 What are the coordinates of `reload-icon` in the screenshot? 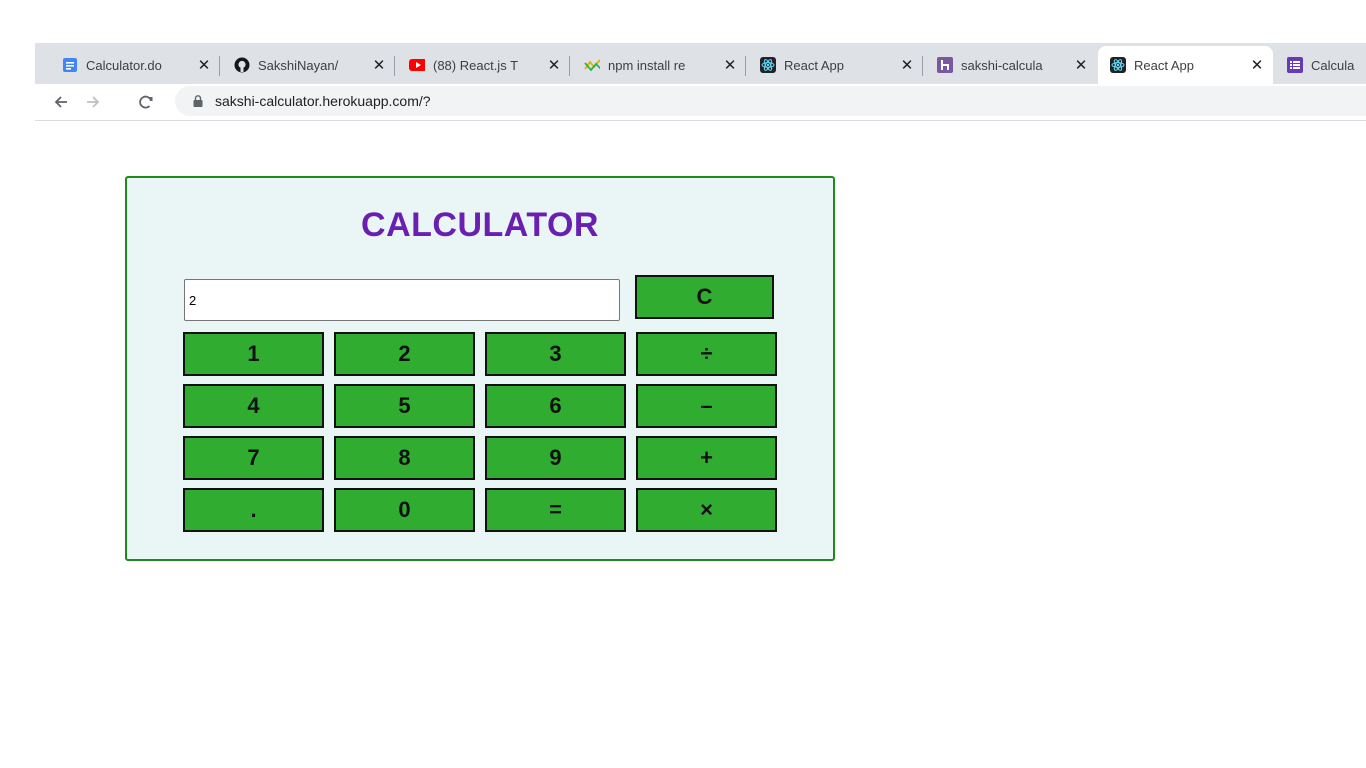 It's located at (146, 102).